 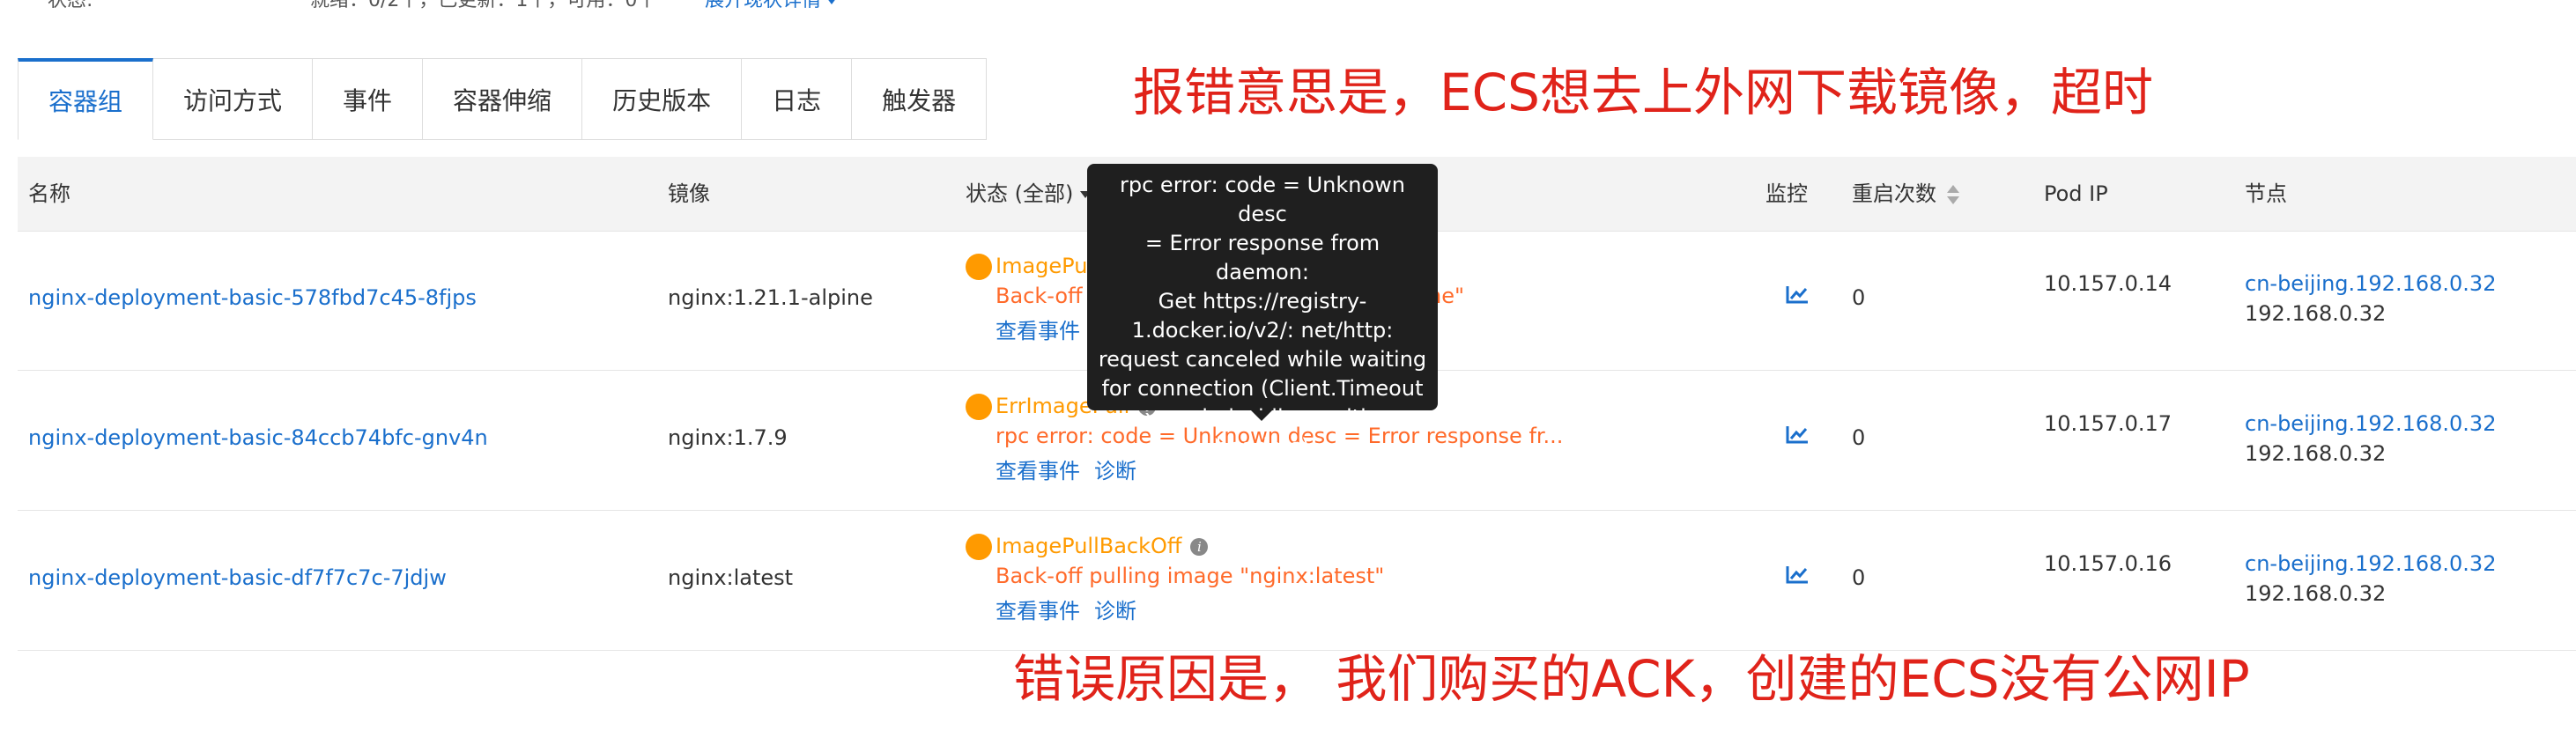 I want to click on tooltip-line: Get https://registry-, so click(x=1263, y=301).